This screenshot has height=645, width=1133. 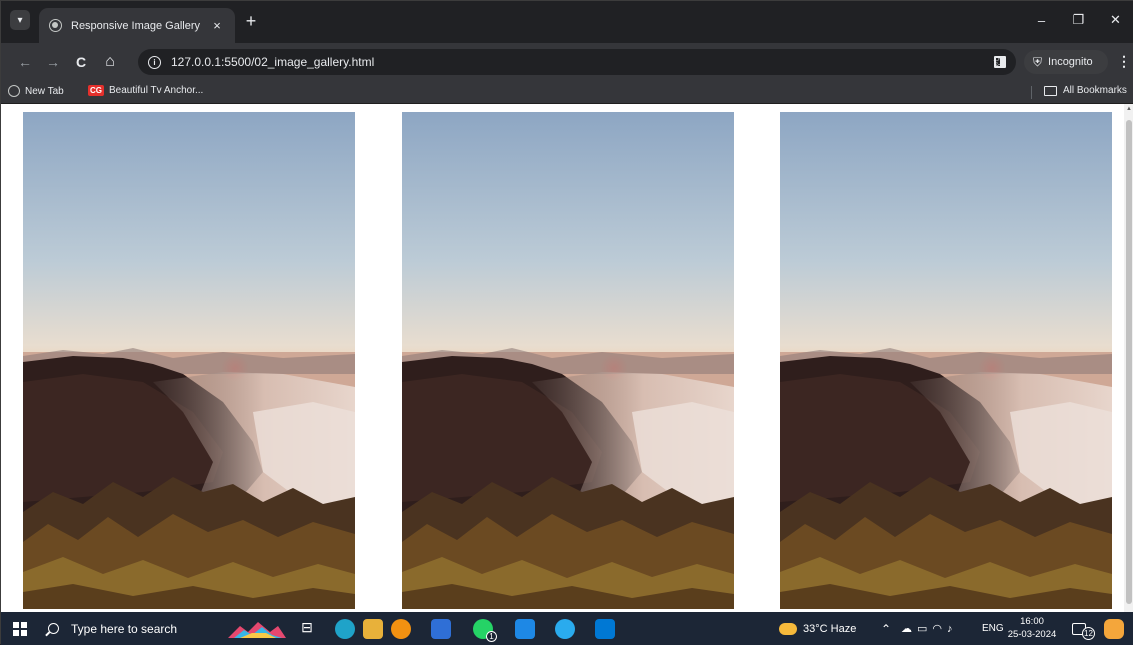 What do you see at coordinates (1124, 61) in the screenshot?
I see `browser-menu-icon: ⋮` at bounding box center [1124, 61].